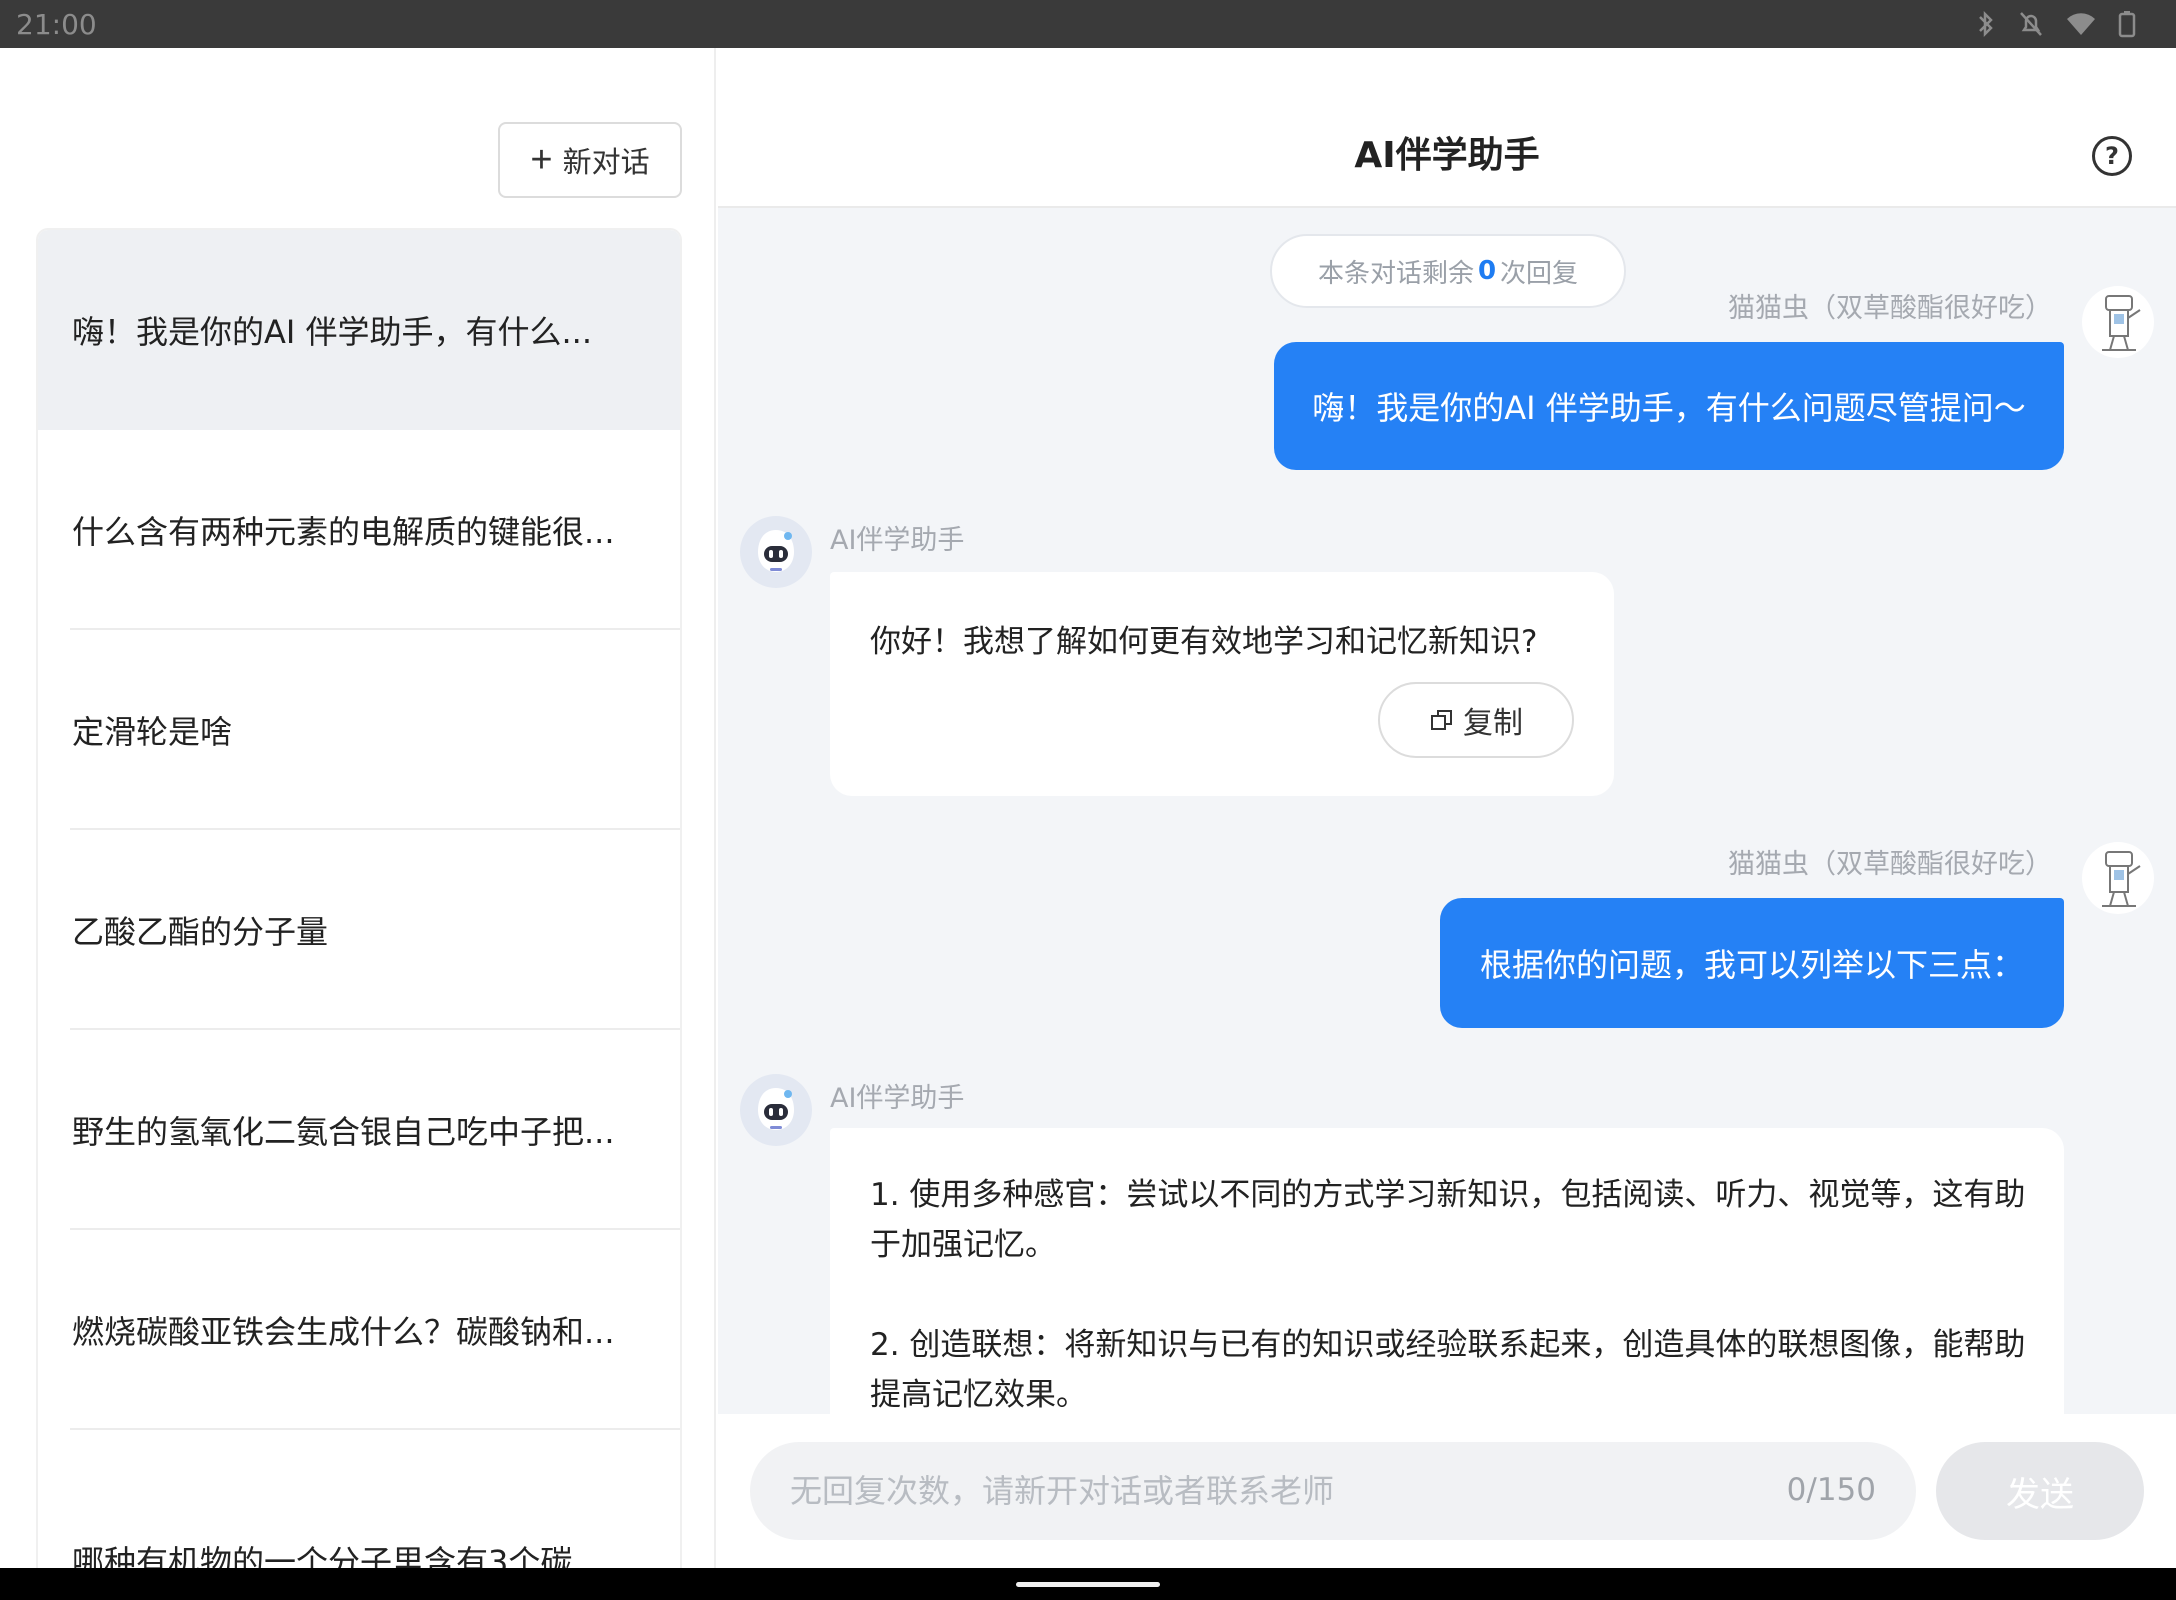 The width and height of the screenshot is (2176, 1600). I want to click on help-icon: ?, so click(2112, 156).